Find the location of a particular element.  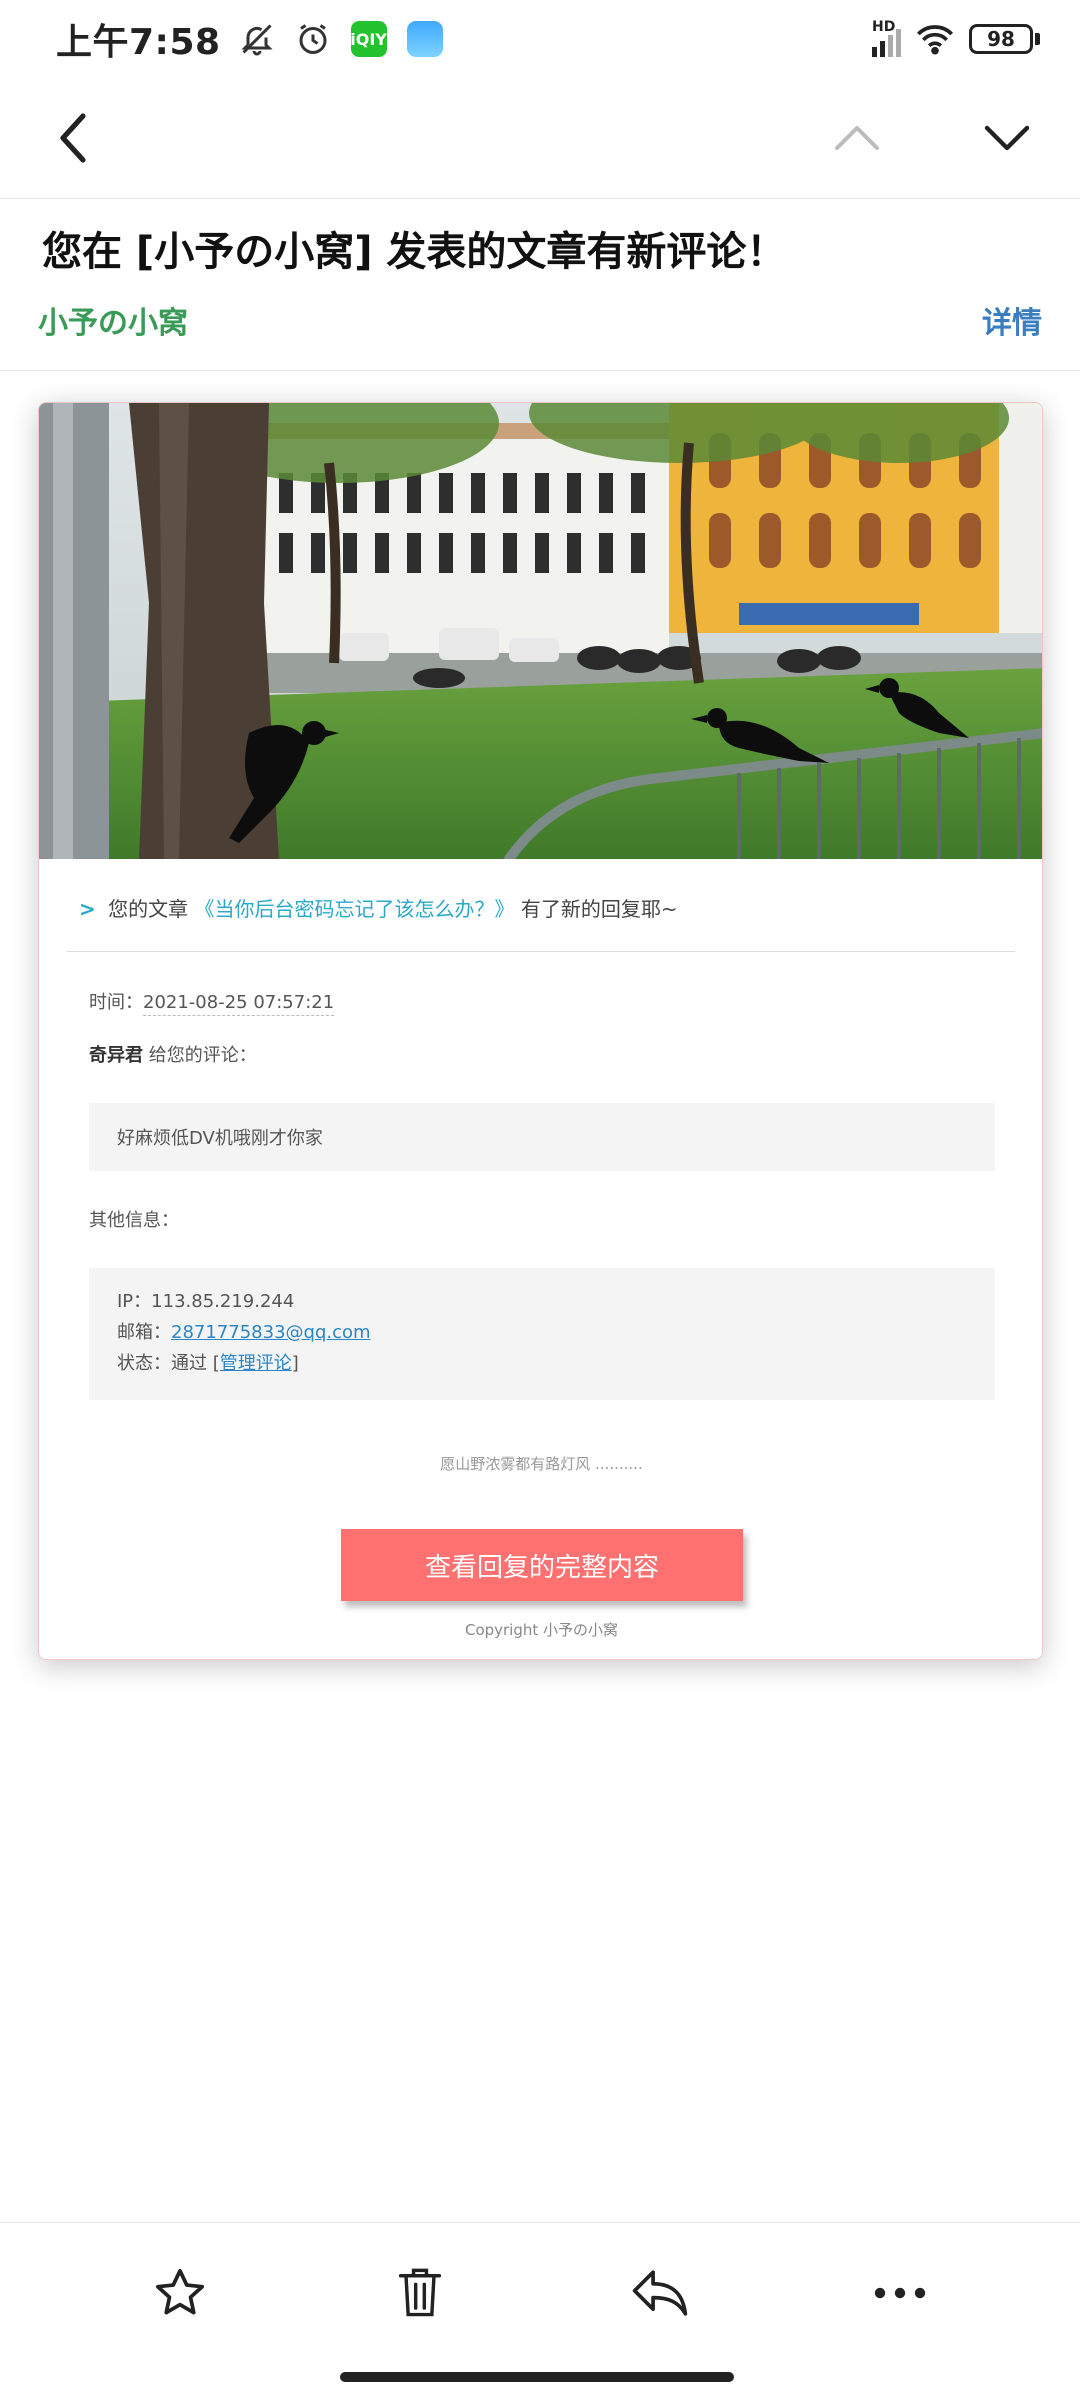

ip-row: IP：113.85.219.244 is located at coordinates (542, 1301).